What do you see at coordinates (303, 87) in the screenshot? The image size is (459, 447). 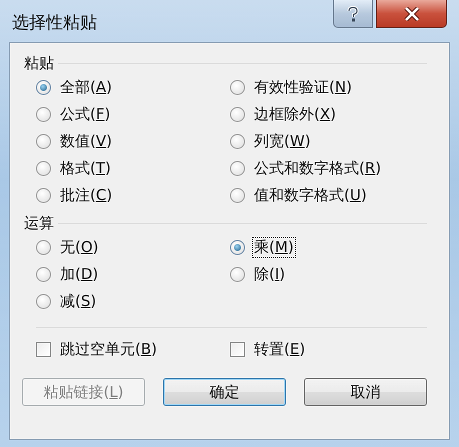 I see `option-label: 有效性验证(N)` at bounding box center [303, 87].